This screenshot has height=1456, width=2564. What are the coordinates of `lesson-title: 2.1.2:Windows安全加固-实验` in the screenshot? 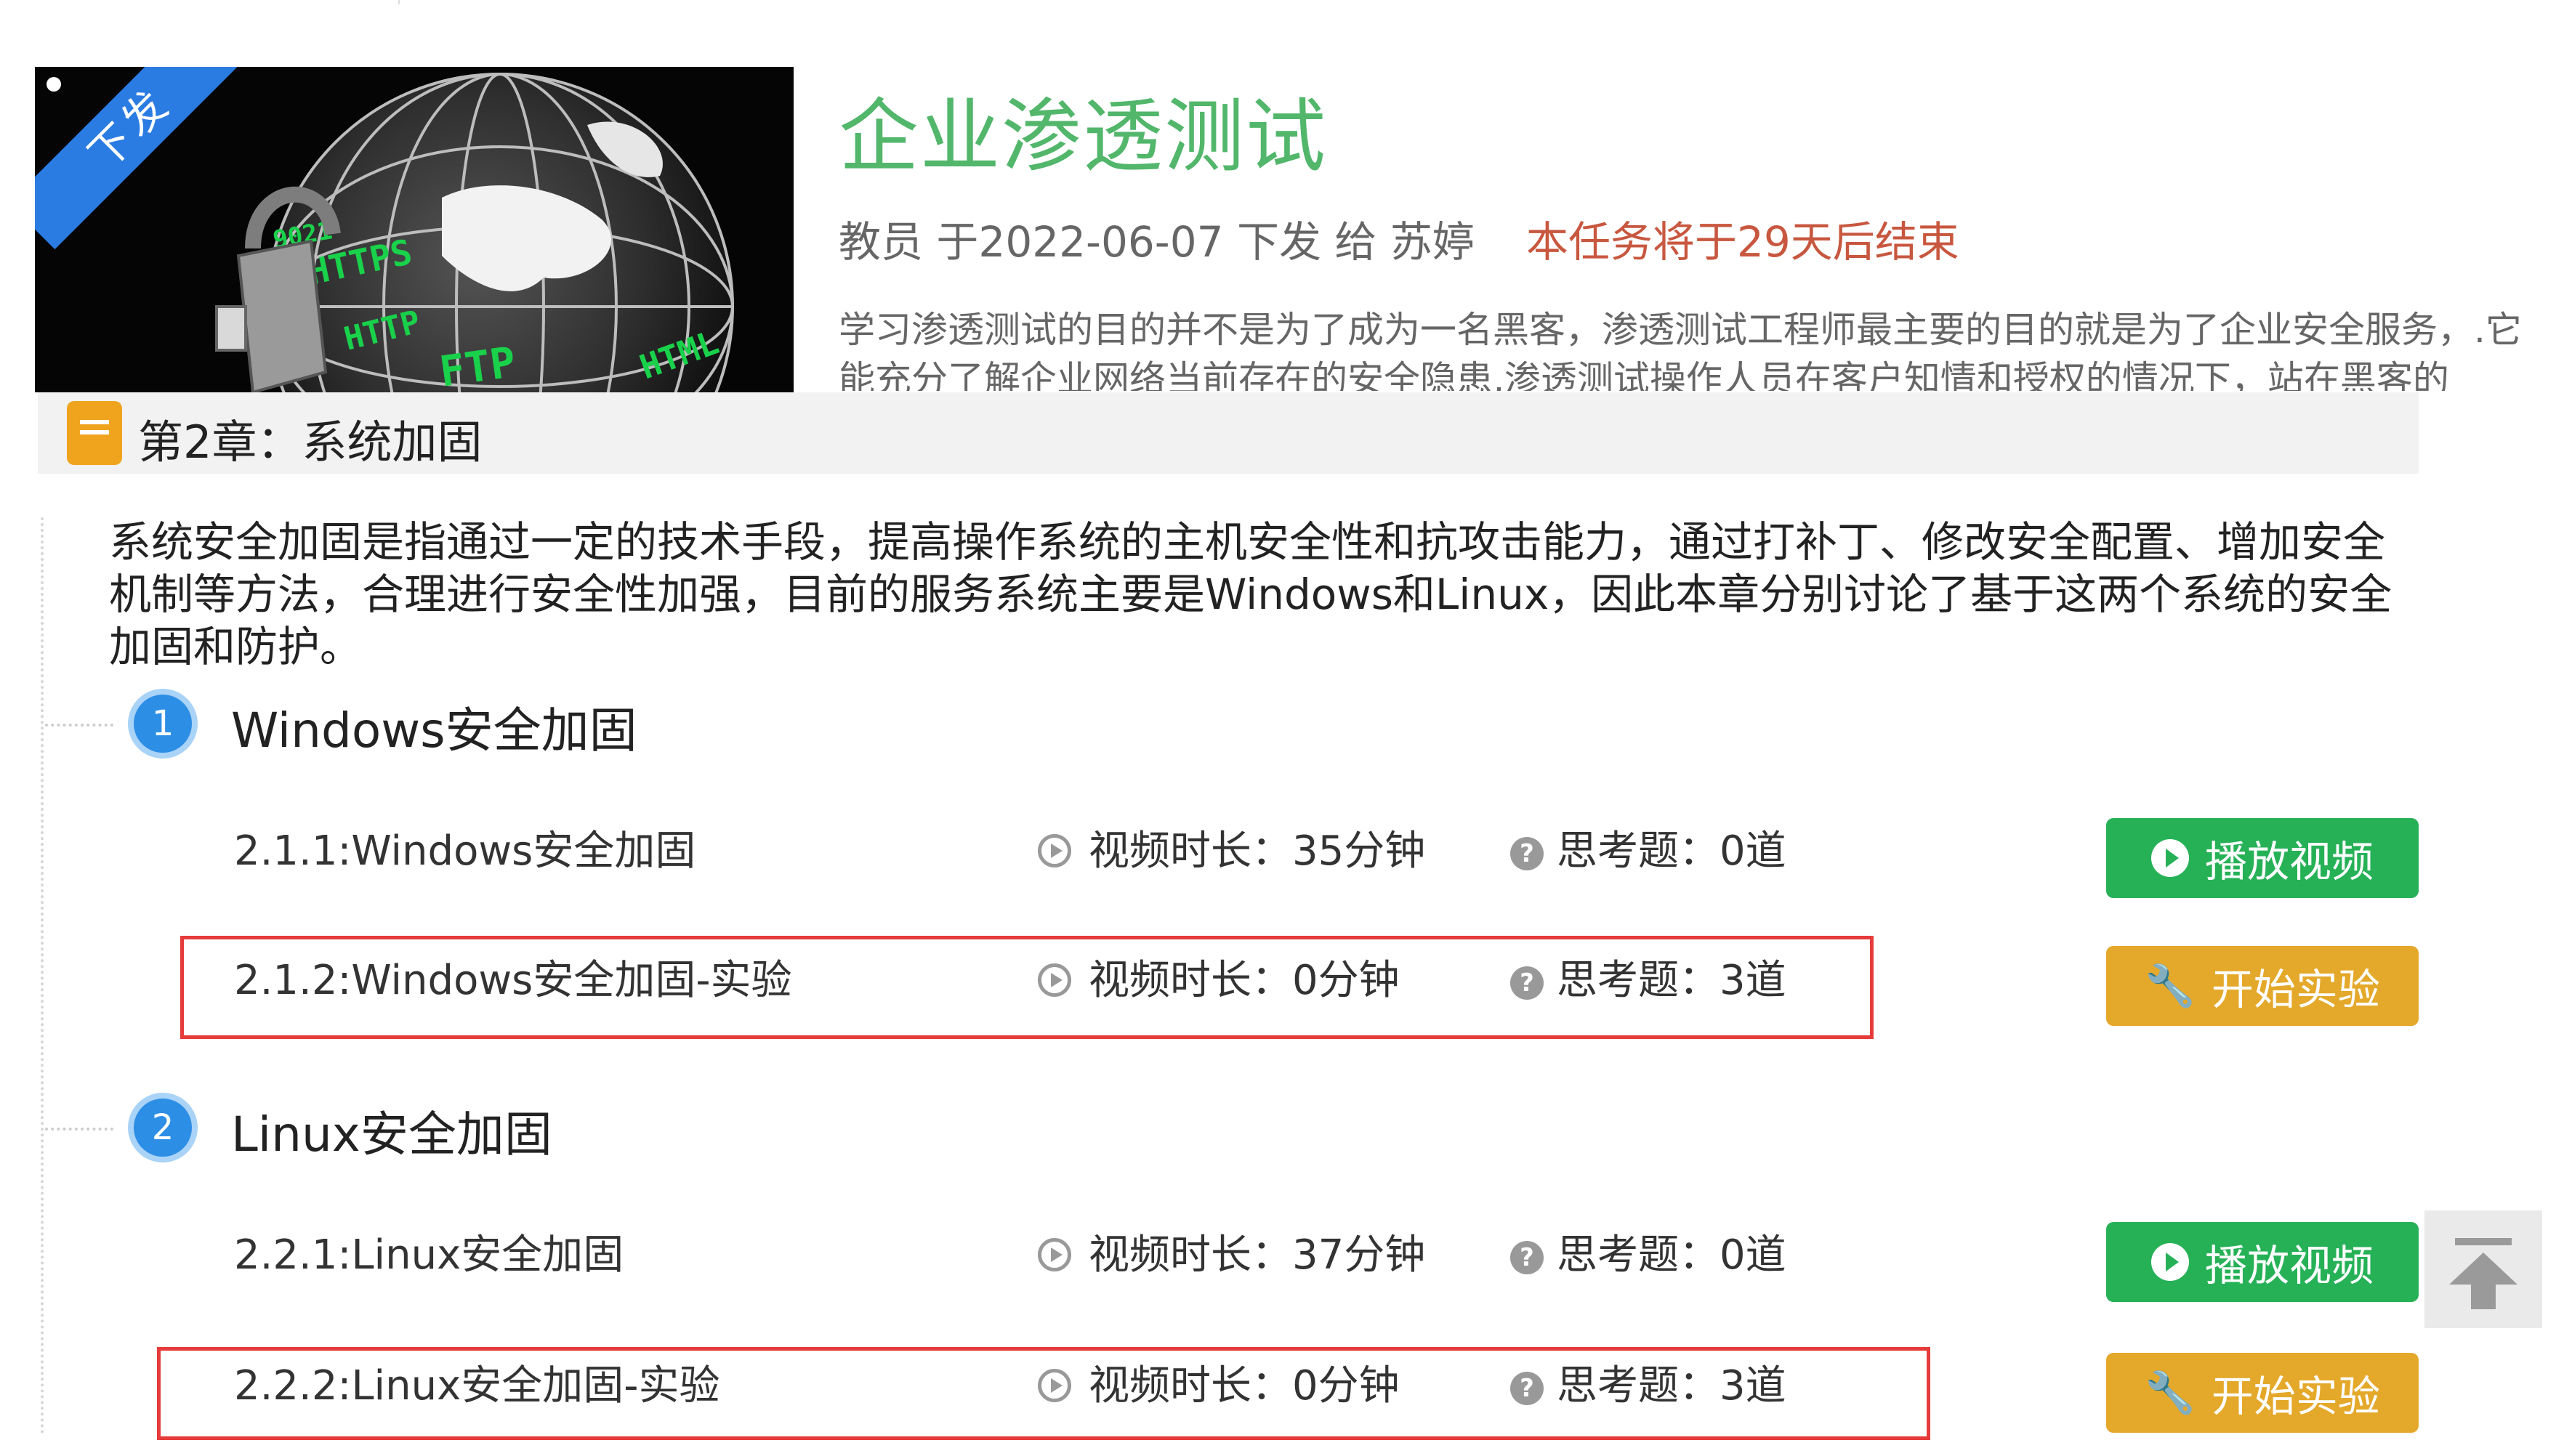 It's located at (513, 976).